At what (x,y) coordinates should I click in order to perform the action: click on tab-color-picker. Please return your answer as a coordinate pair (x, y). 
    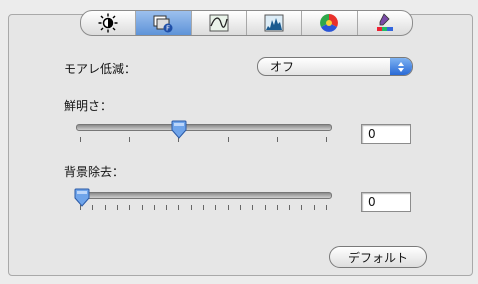
    Looking at the image, I should click on (385, 23).